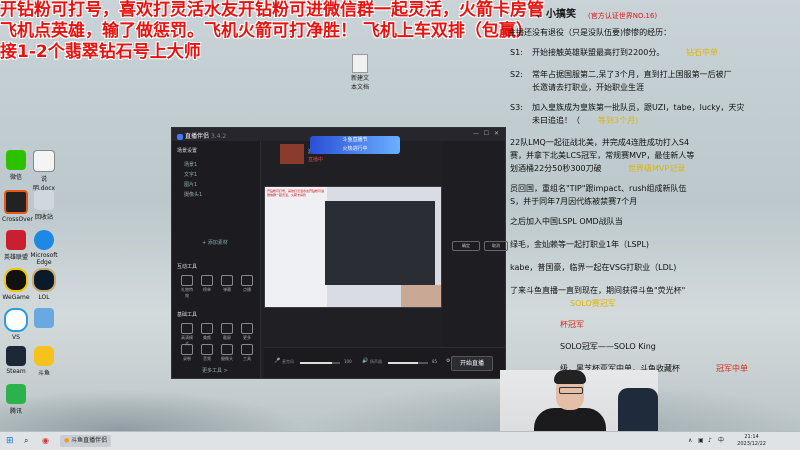 The height and width of the screenshot is (450, 800). I want to click on speaker-icon: 🔊, so click(365, 361).